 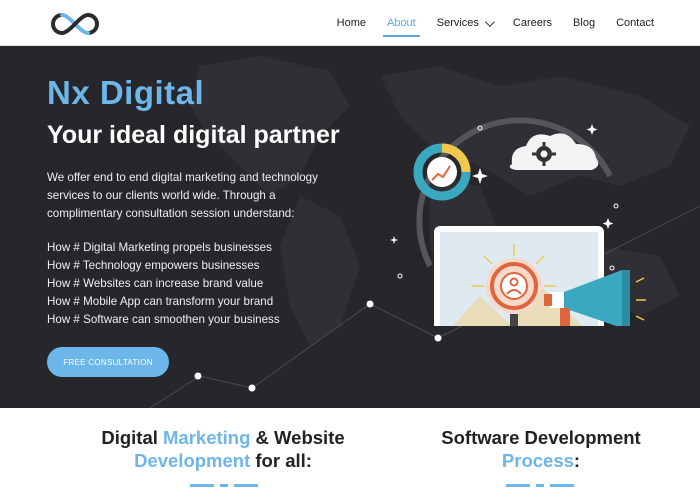 I want to click on top-navbar: Home About Services Careers Blog Contact, so click(x=350, y=23).